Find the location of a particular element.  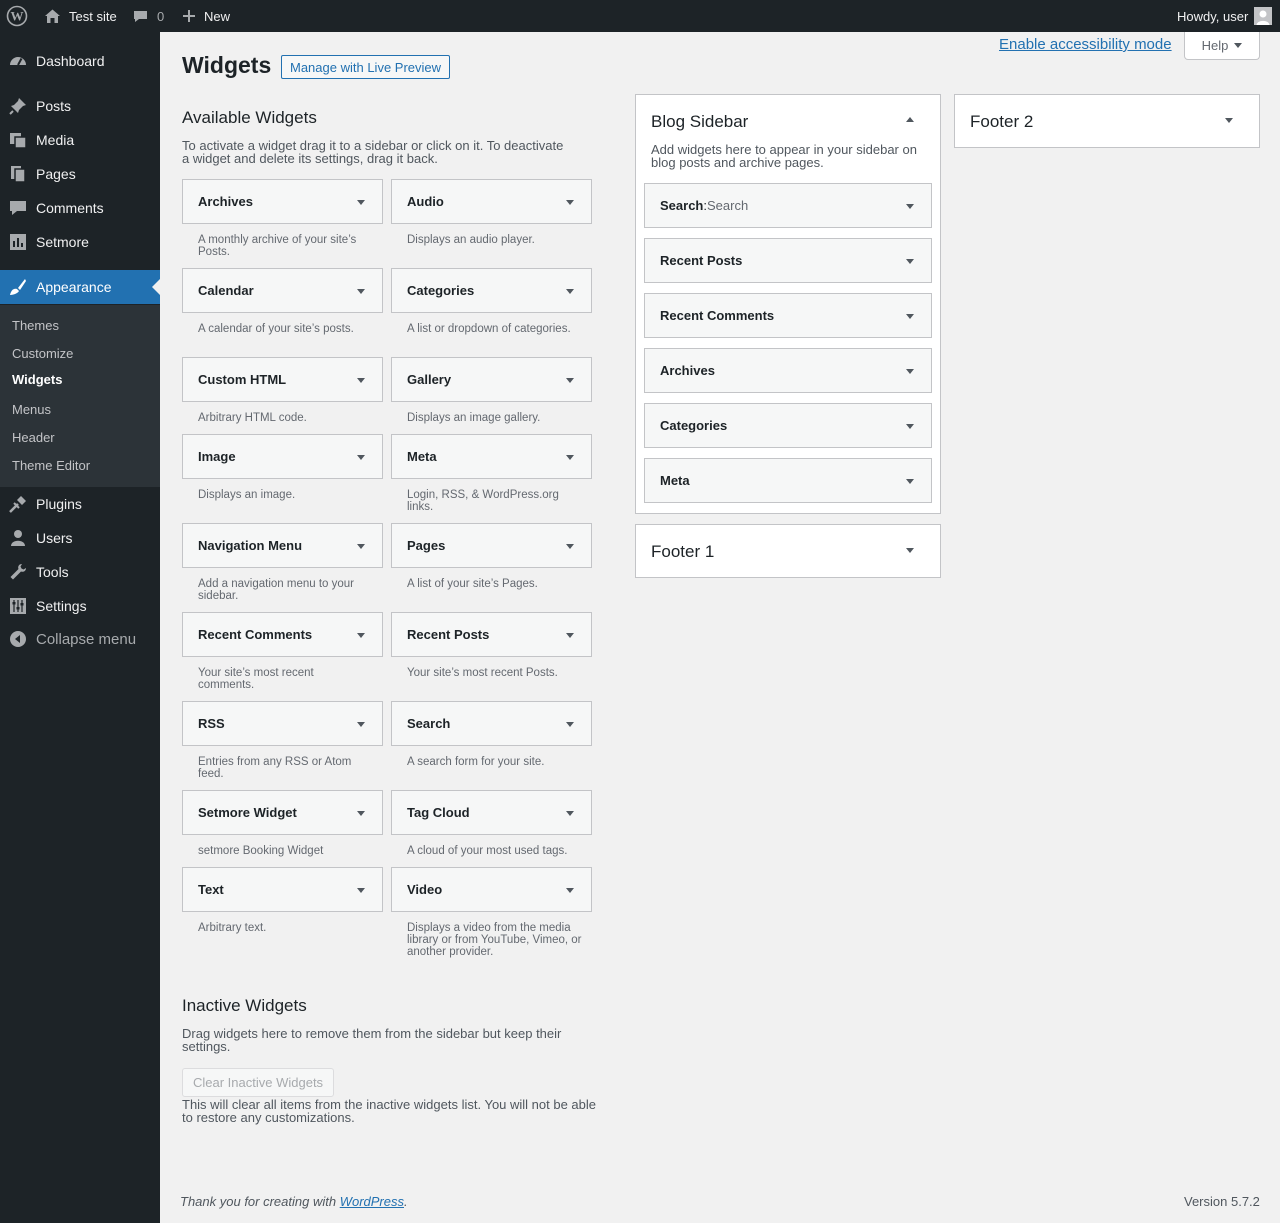

widget-image: Image is located at coordinates (282, 456).